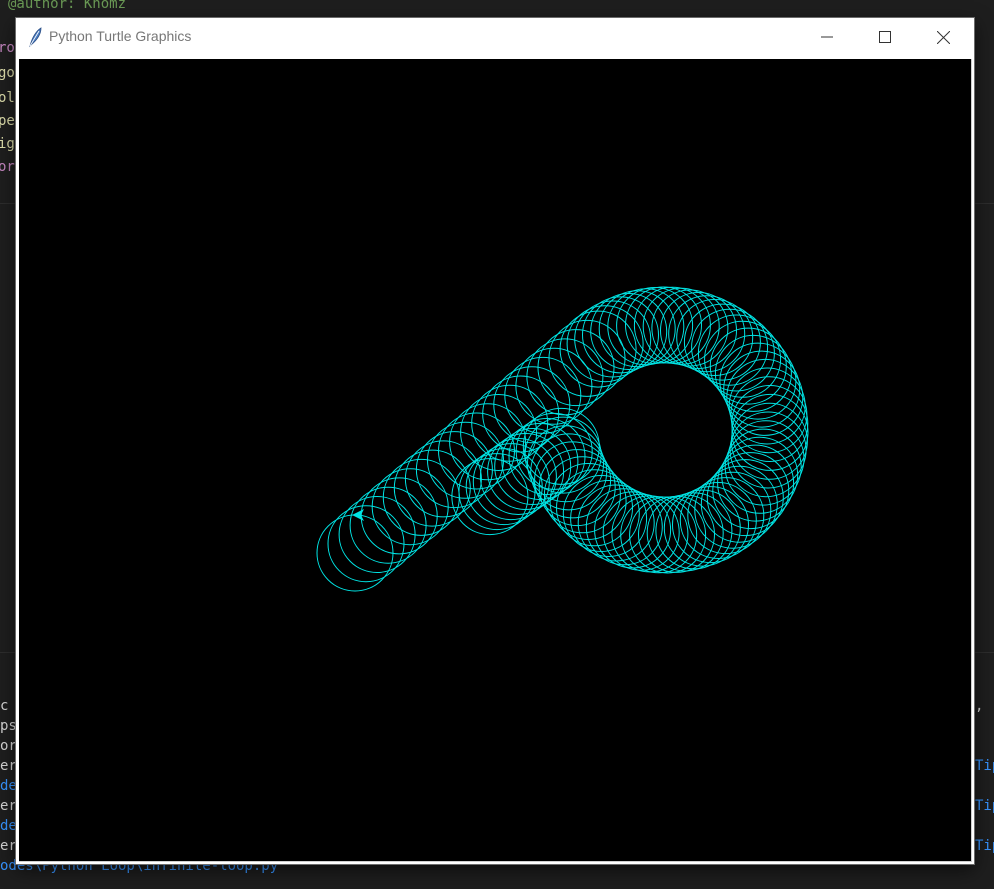  Describe the element at coordinates (8, 726) in the screenshot. I see `terminal-fragment: ps` at that location.